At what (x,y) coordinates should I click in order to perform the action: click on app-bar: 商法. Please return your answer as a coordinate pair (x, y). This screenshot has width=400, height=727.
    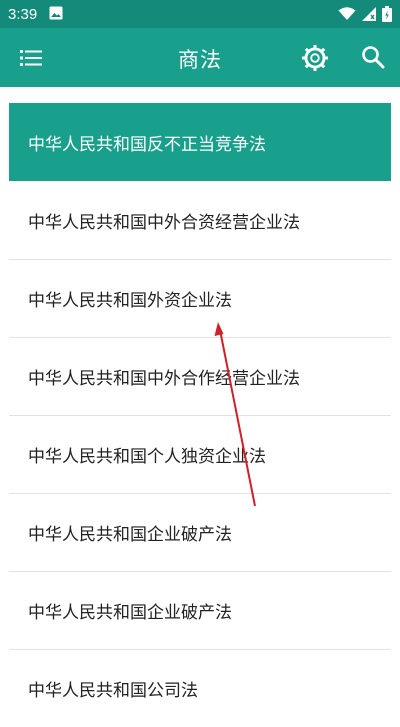
    Looking at the image, I should click on (200, 57).